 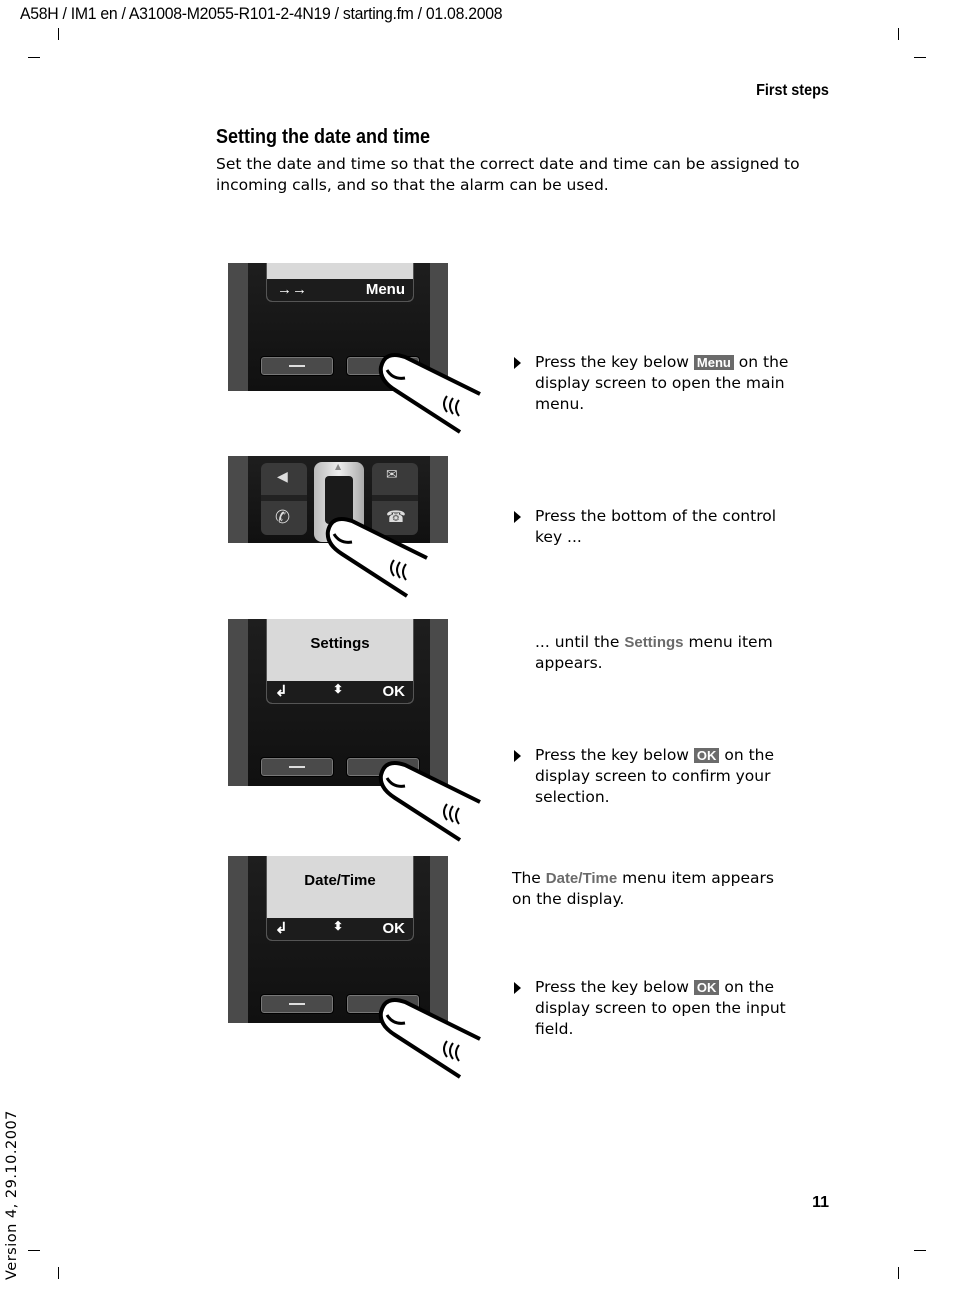 I want to click on speaker-icon: ◀, so click(x=282, y=477).